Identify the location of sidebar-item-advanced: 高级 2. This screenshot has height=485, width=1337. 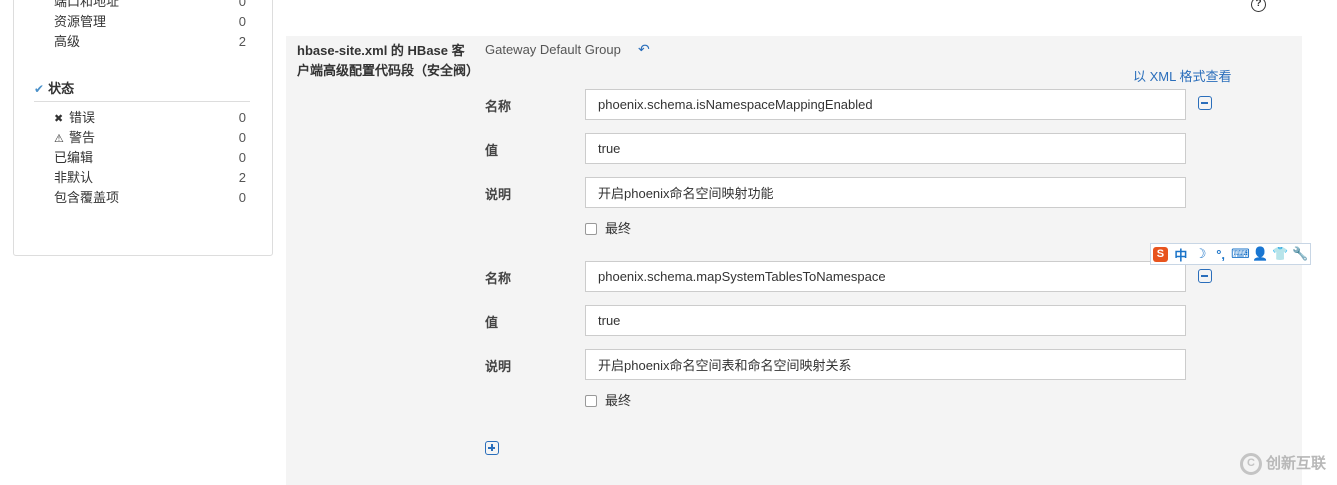
(150, 42).